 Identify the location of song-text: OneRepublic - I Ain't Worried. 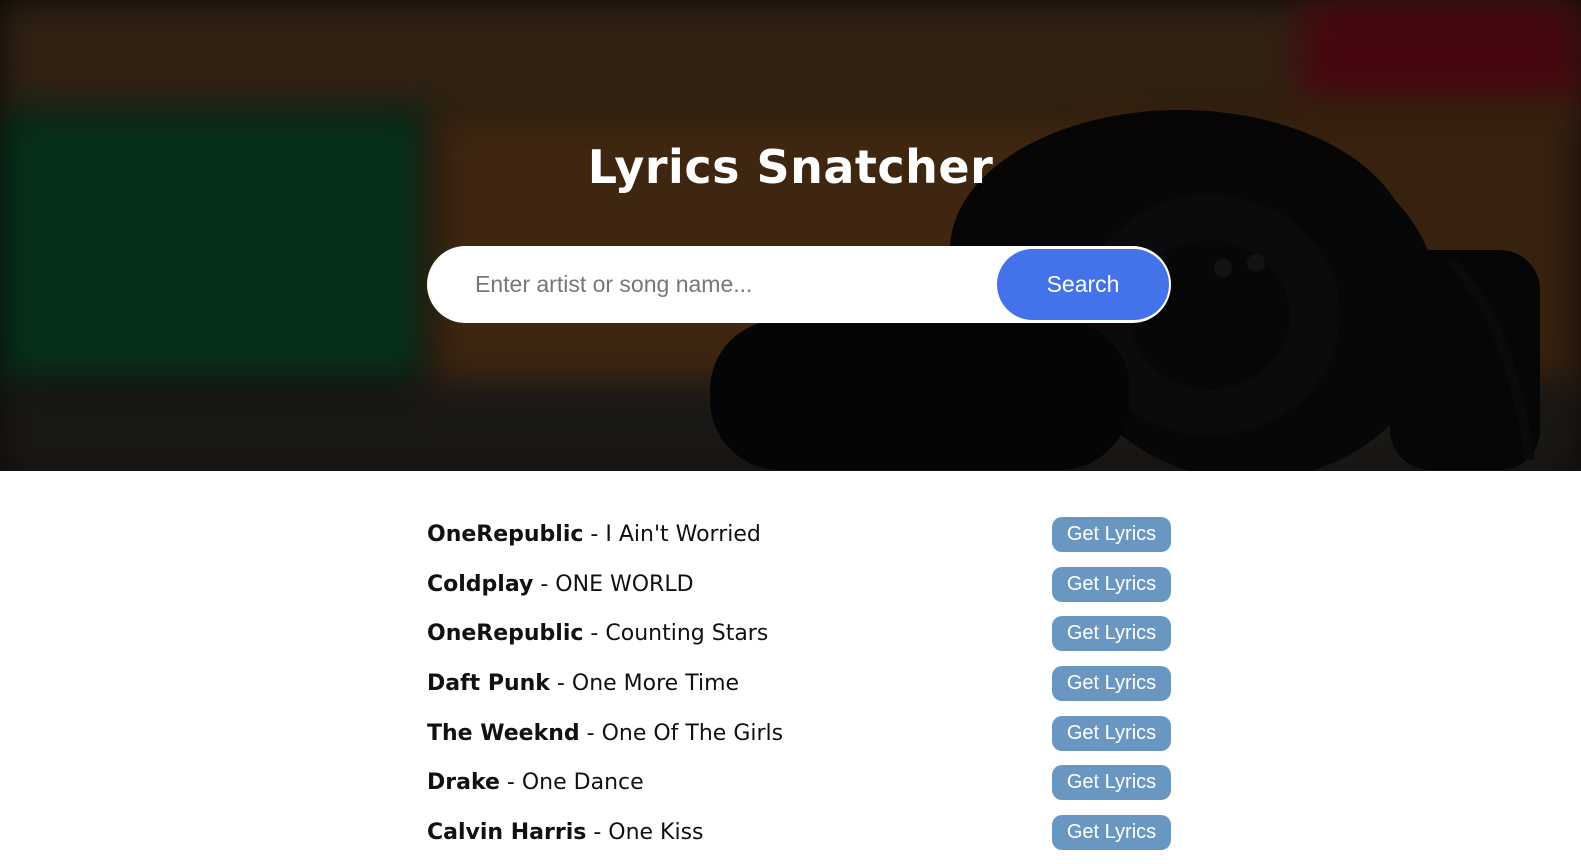
(594, 534).